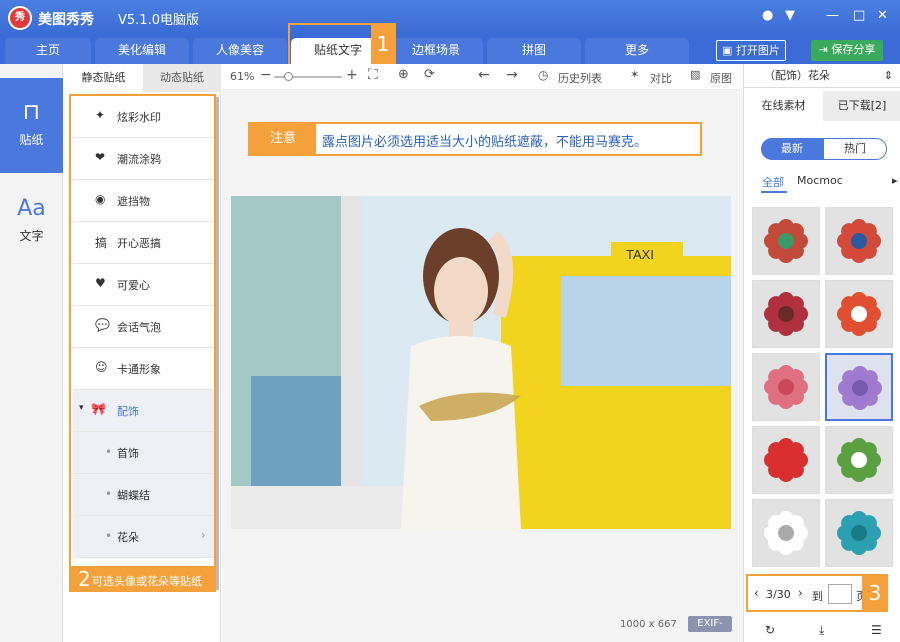  Describe the element at coordinates (352, 75) in the screenshot. I see `zoom-in-button: +` at that location.